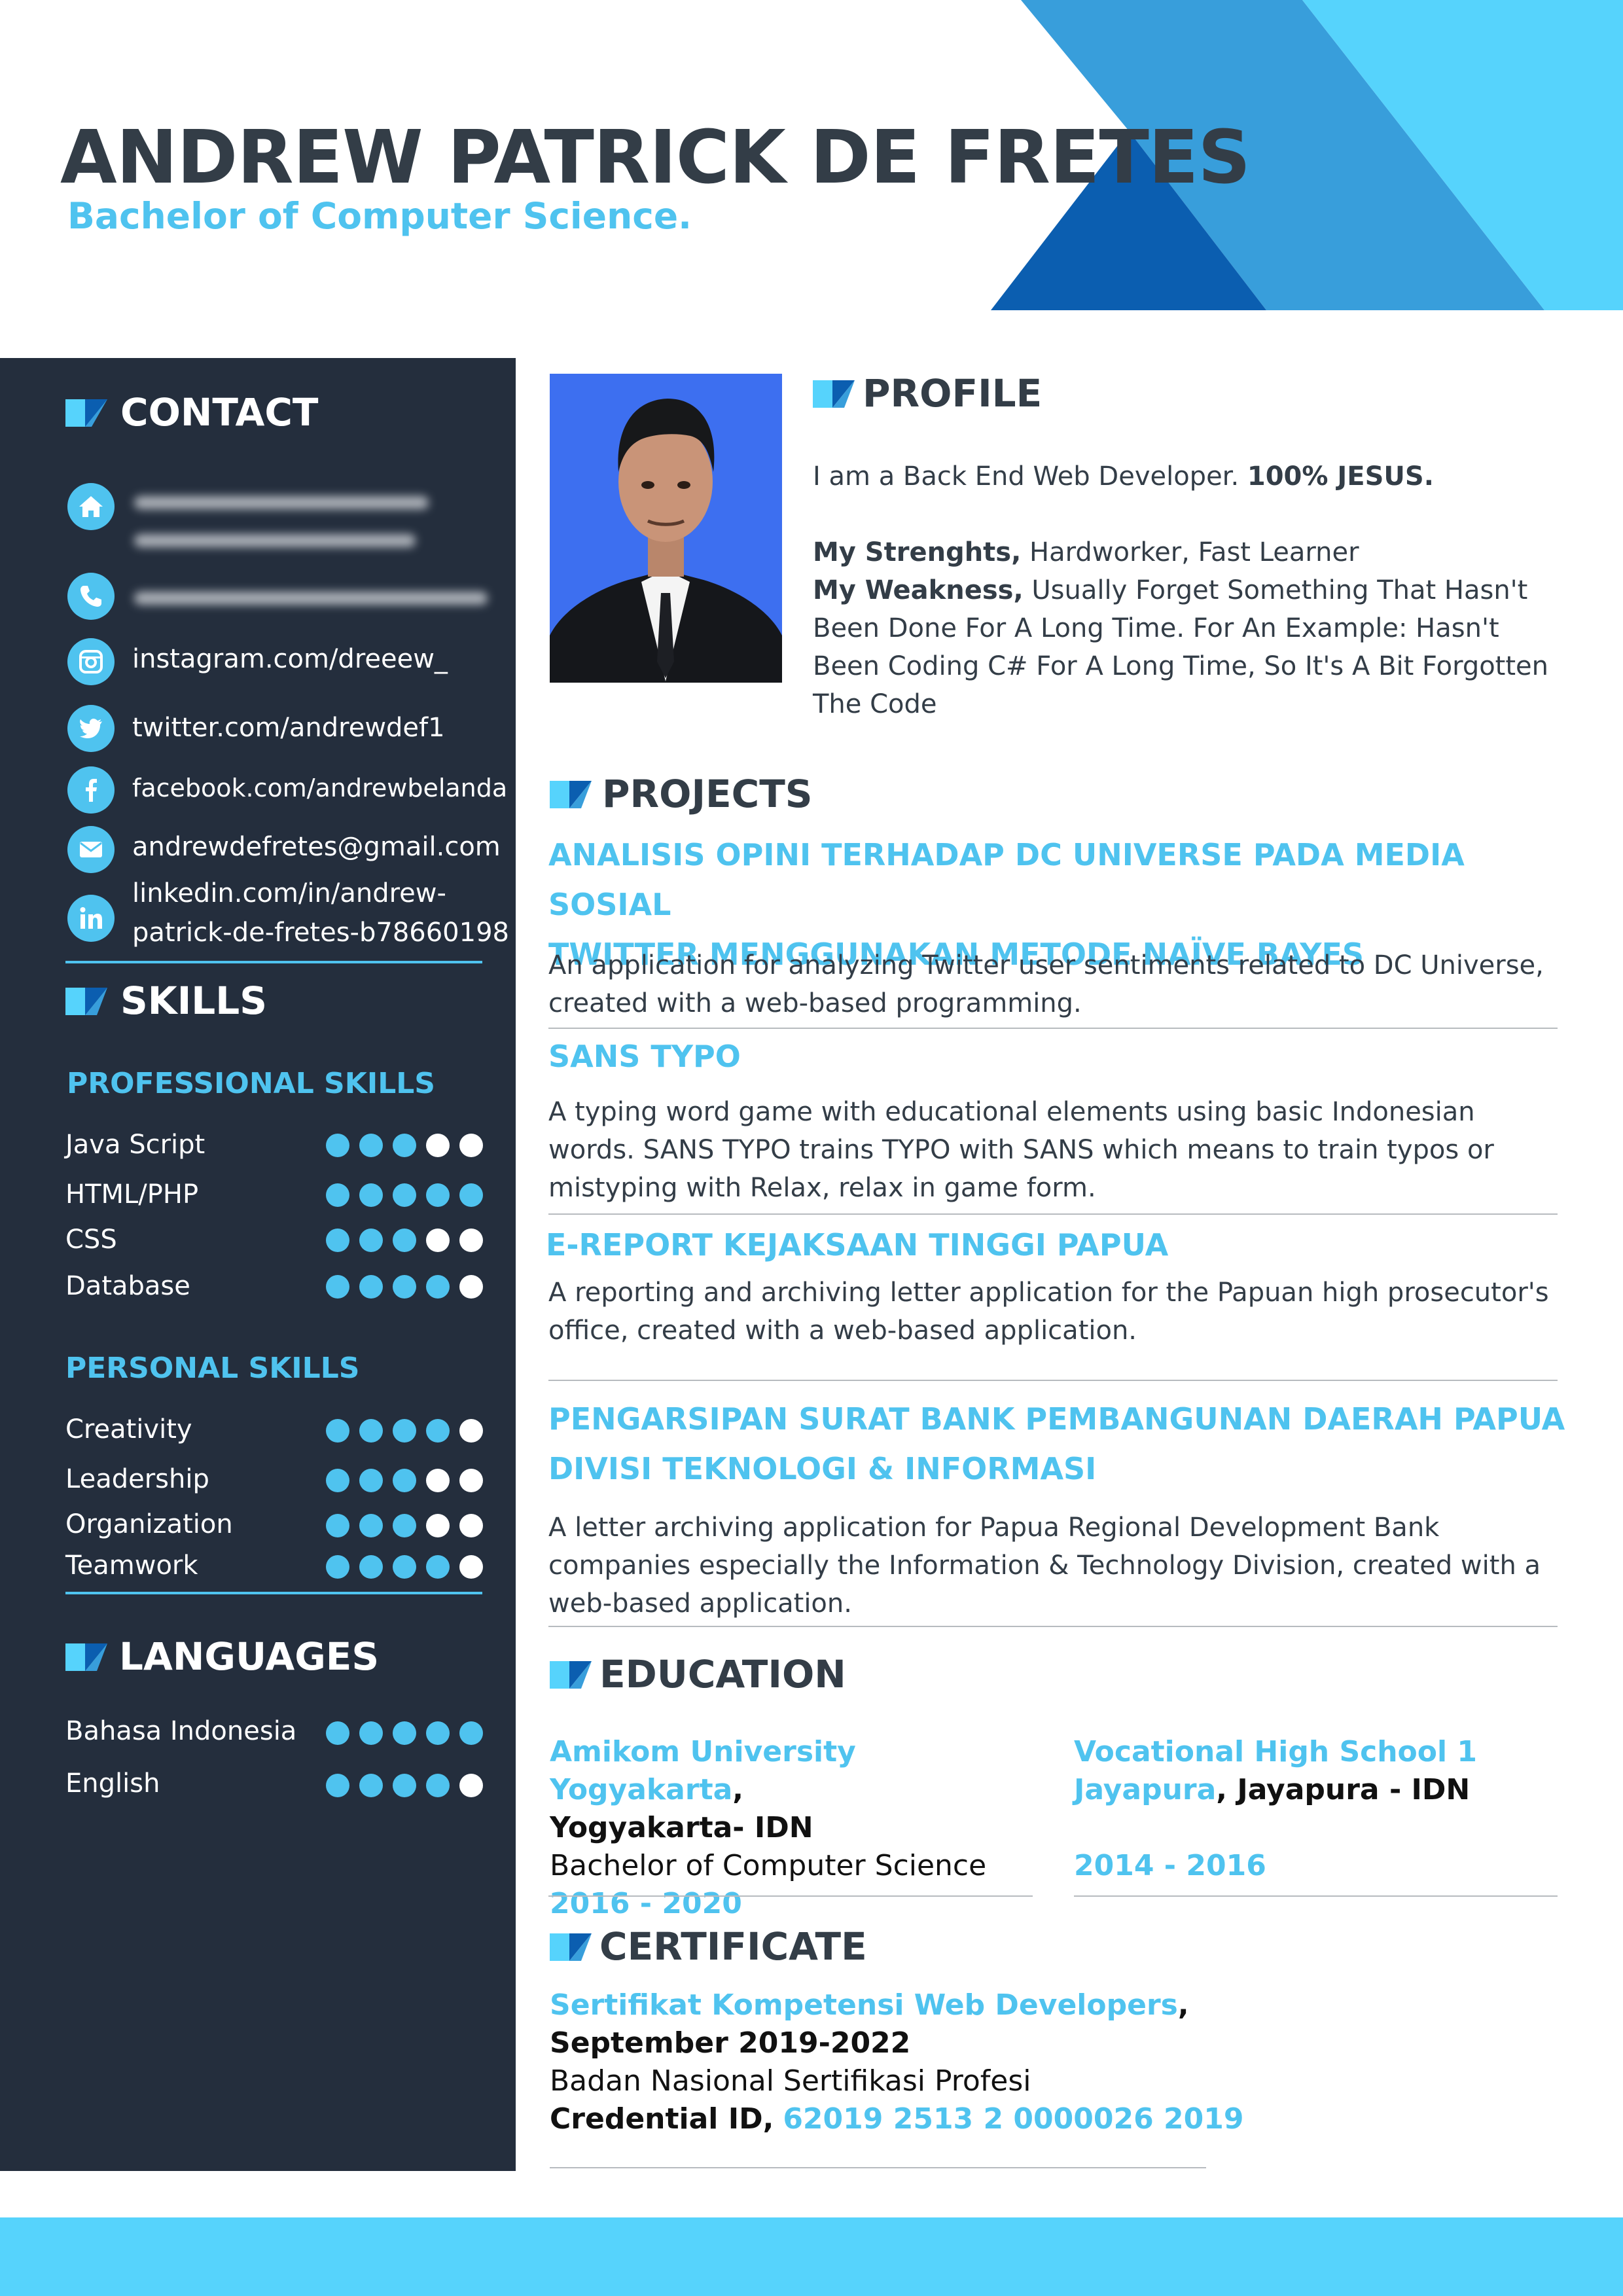 This screenshot has height=2296, width=1623. Describe the element at coordinates (149, 1524) in the screenshot. I see `skill-name: Organization` at that location.